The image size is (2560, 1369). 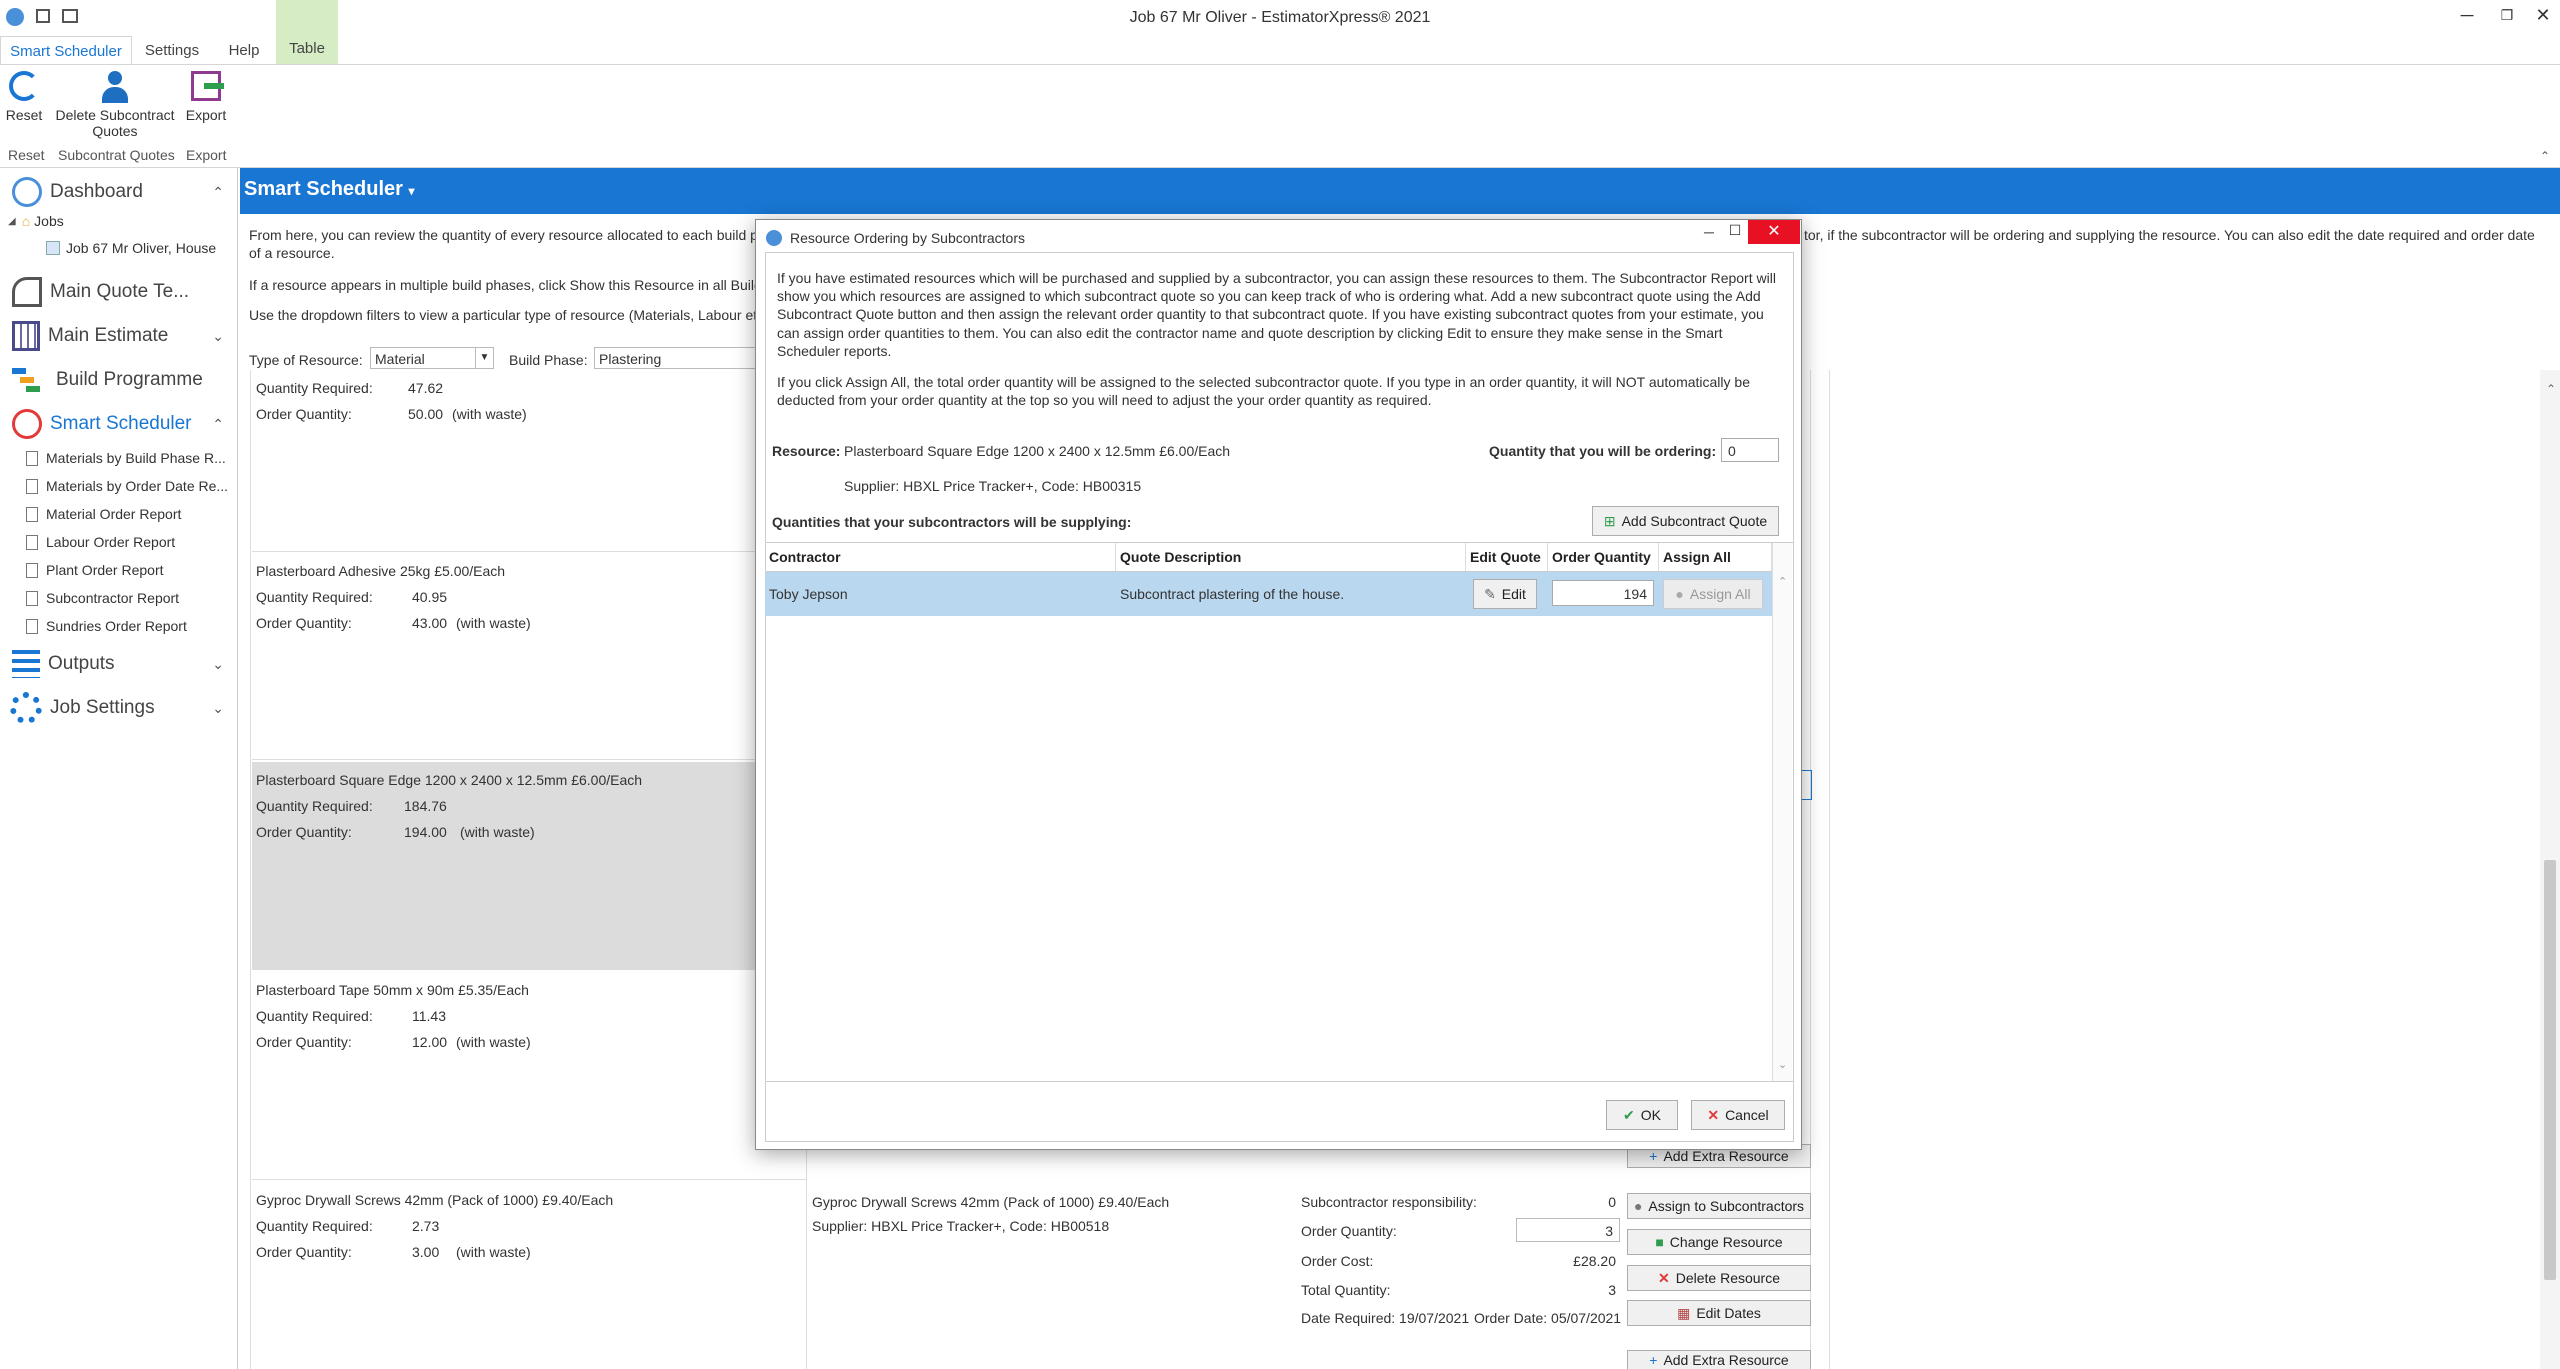 I want to click on page-scrollbar: ⌃, so click(x=2550, y=869).